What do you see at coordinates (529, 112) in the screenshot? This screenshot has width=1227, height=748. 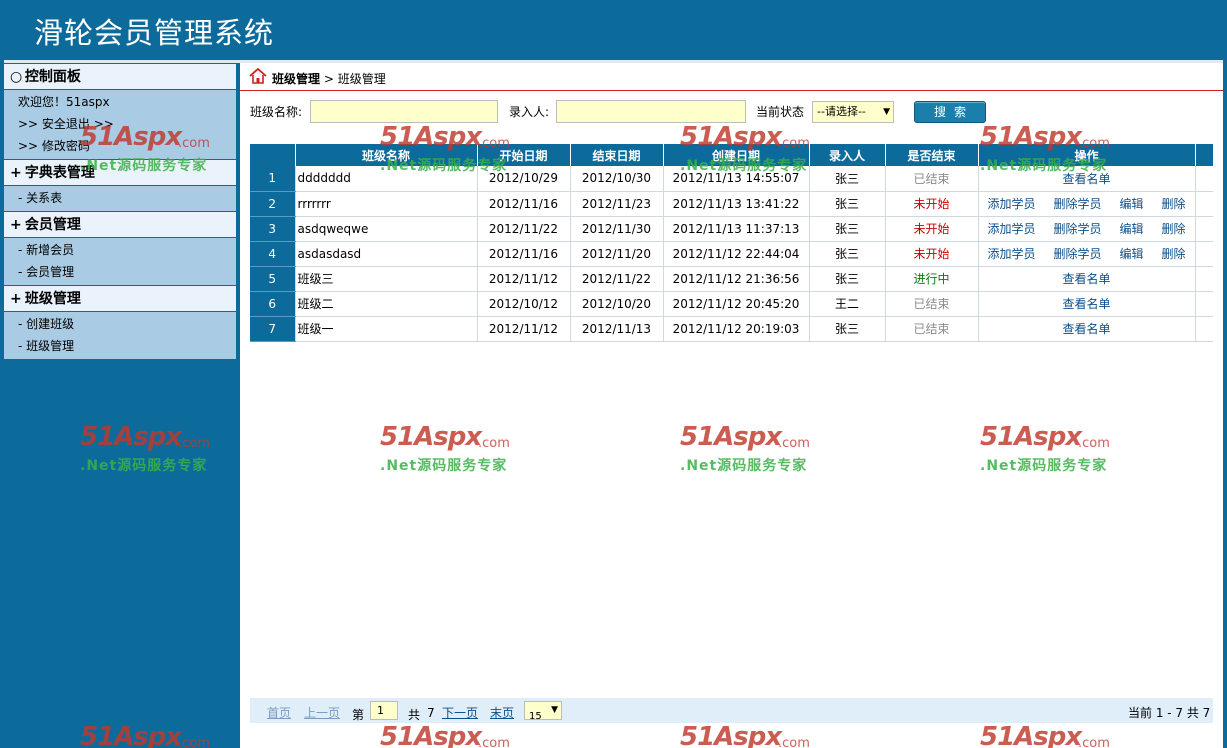 I see `recorder-label: 录入人:` at bounding box center [529, 112].